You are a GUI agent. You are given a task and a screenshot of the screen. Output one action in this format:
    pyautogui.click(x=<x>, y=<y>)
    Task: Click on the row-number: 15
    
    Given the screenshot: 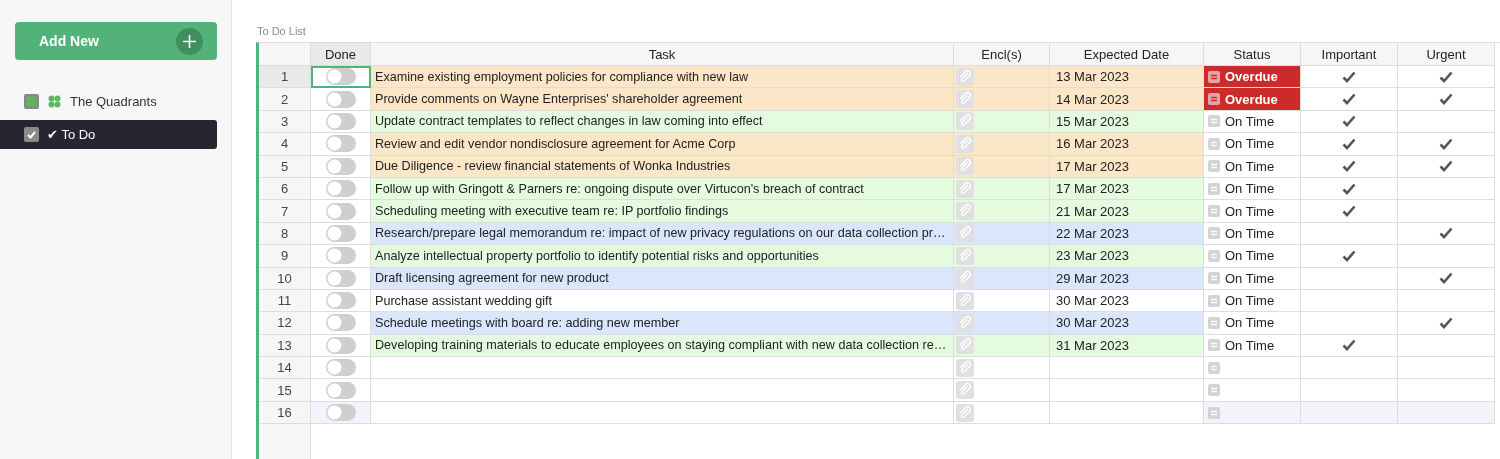 What is the action you would take?
    pyautogui.click(x=285, y=390)
    